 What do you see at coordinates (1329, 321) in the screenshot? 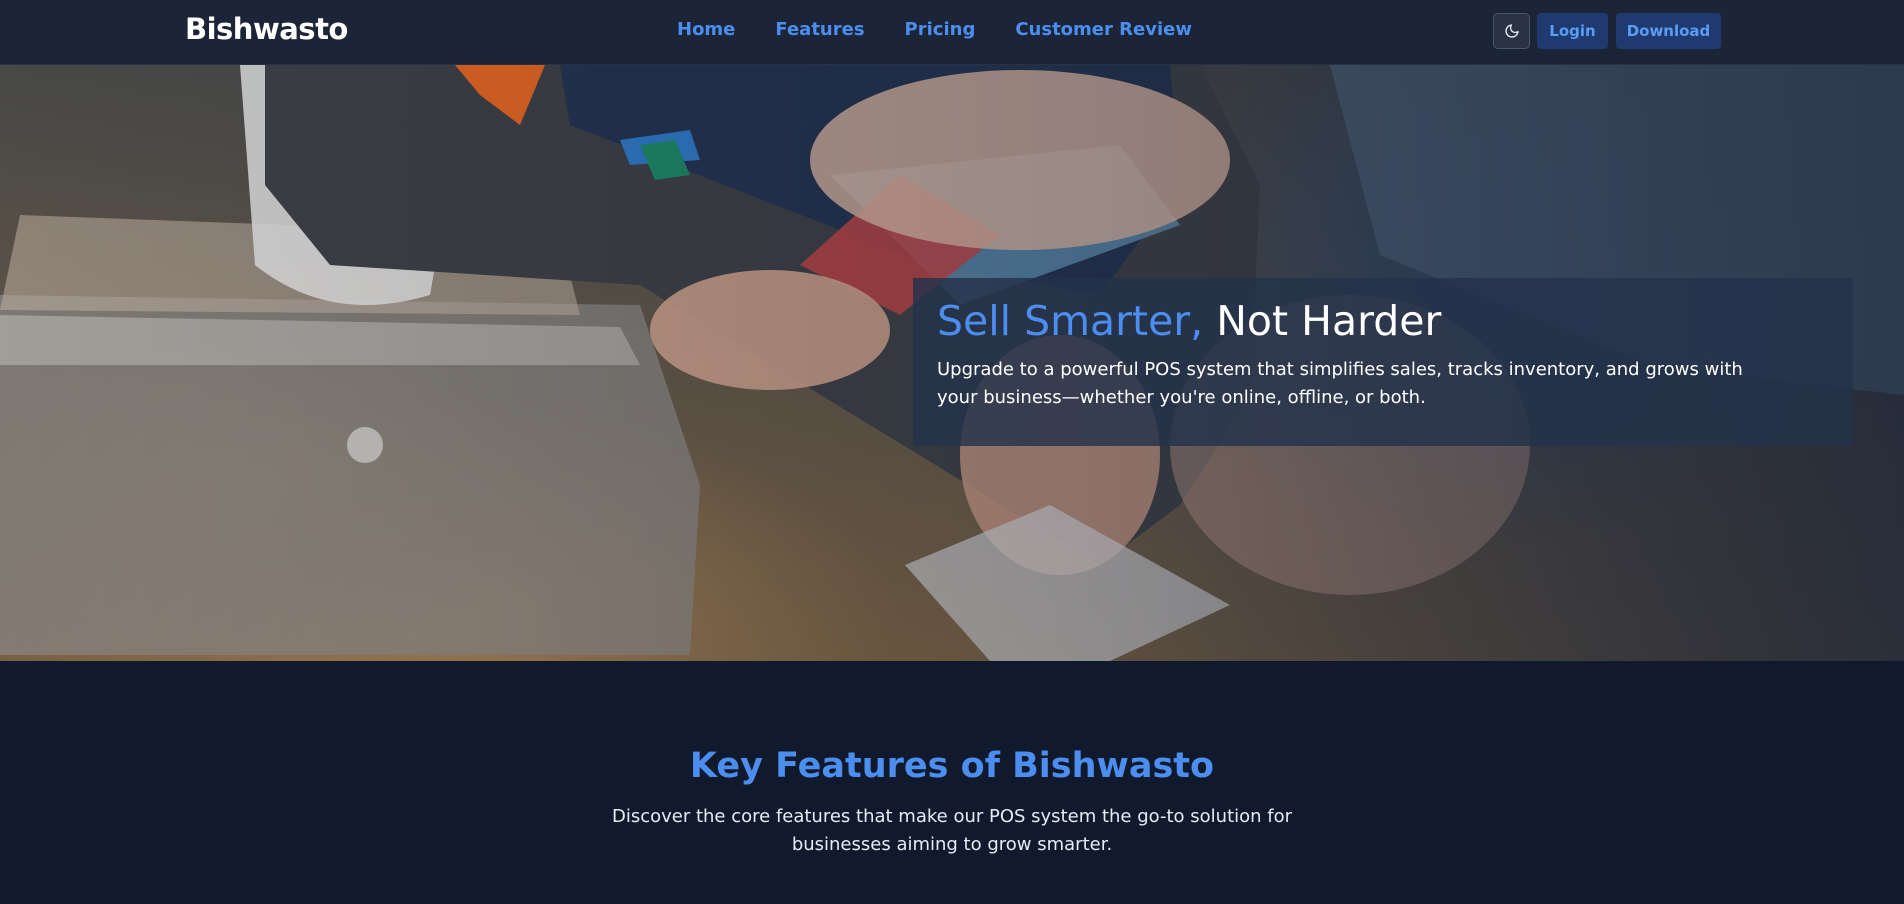
I see `hero-title-plain: Not Harder` at bounding box center [1329, 321].